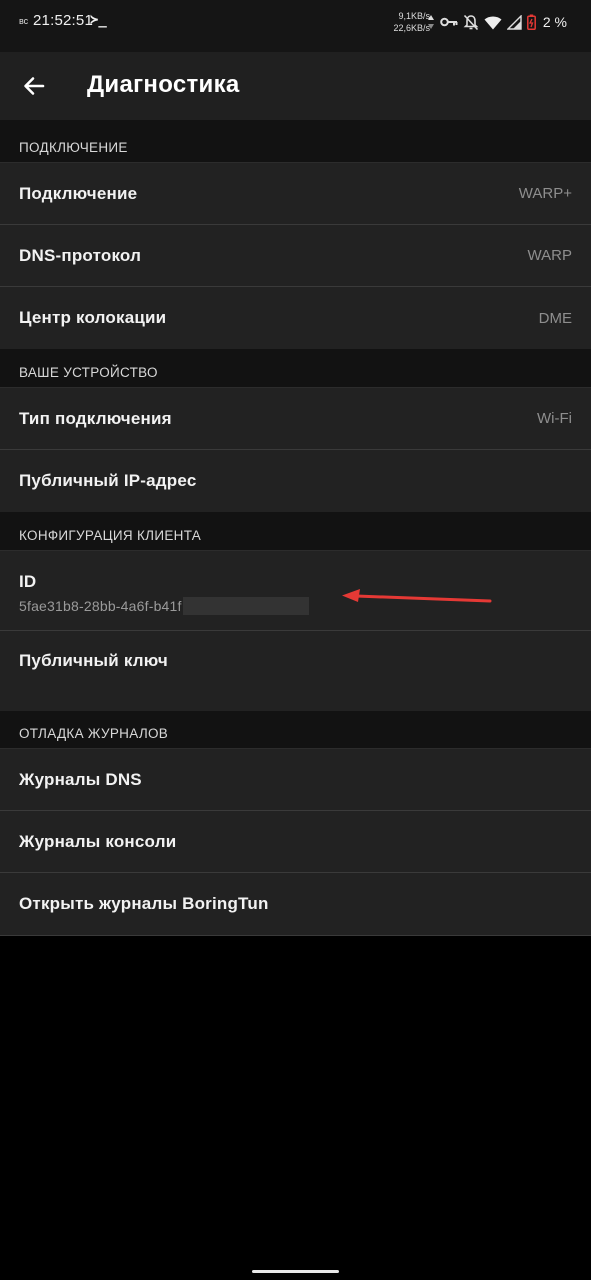 The height and width of the screenshot is (1280, 591). What do you see at coordinates (144, 903) in the screenshot?
I see `row-label: Открыть журналы BoringTun` at bounding box center [144, 903].